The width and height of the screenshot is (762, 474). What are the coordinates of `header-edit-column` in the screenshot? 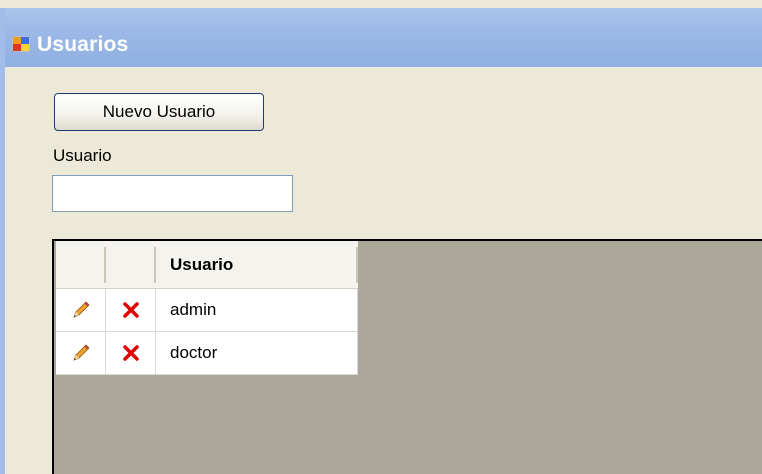 It's located at (81, 265).